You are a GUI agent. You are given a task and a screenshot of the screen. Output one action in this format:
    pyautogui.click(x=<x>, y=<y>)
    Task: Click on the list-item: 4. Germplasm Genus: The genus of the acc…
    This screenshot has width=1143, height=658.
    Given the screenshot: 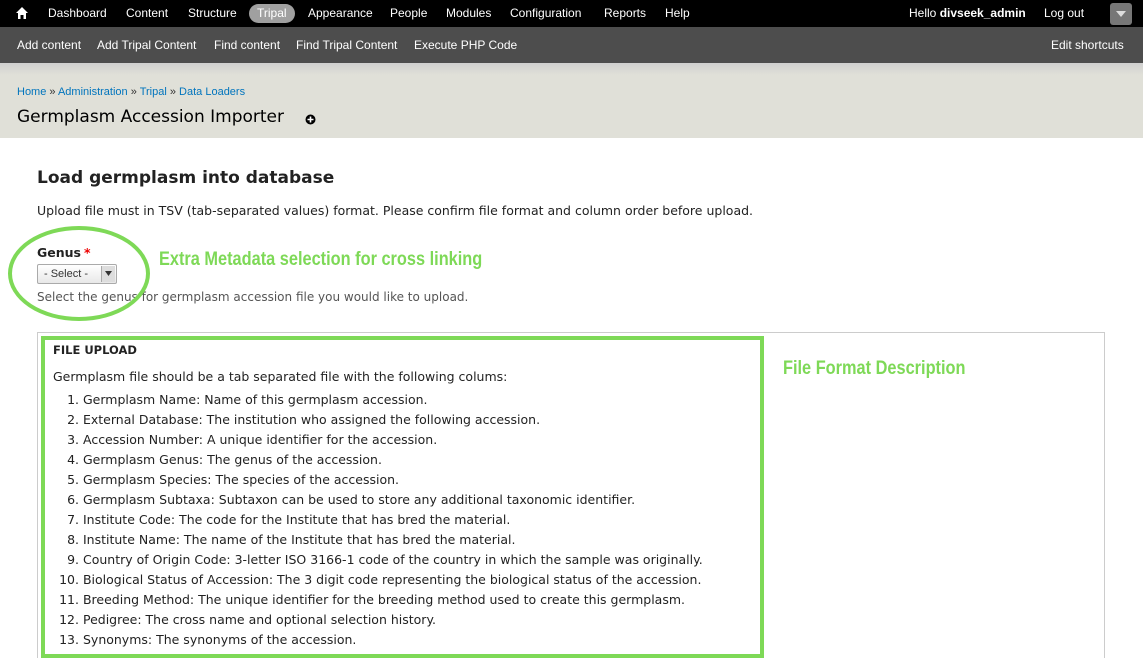 What is the action you would take?
    pyautogui.click(x=403, y=460)
    